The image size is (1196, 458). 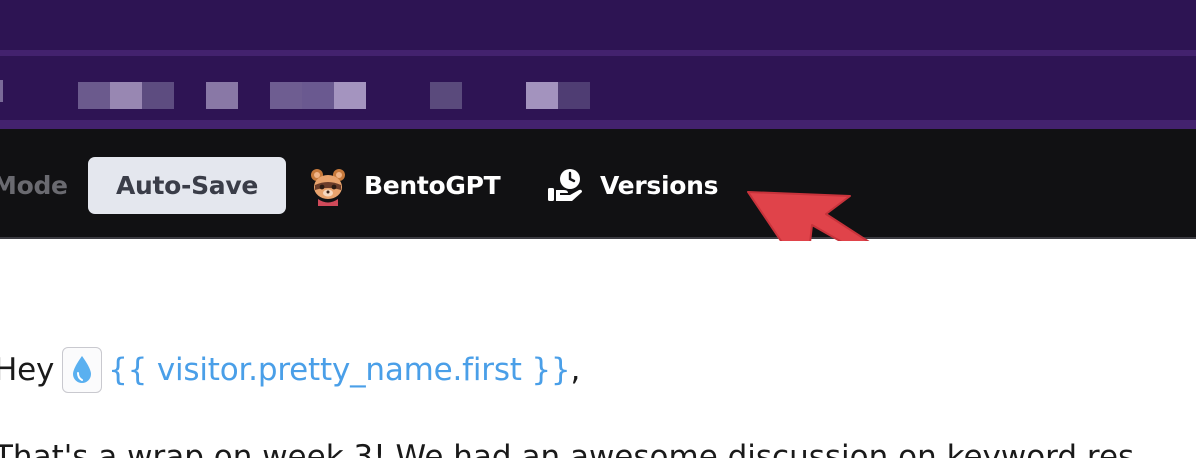 I want to click on greeting-comma: ,, so click(x=575, y=370).